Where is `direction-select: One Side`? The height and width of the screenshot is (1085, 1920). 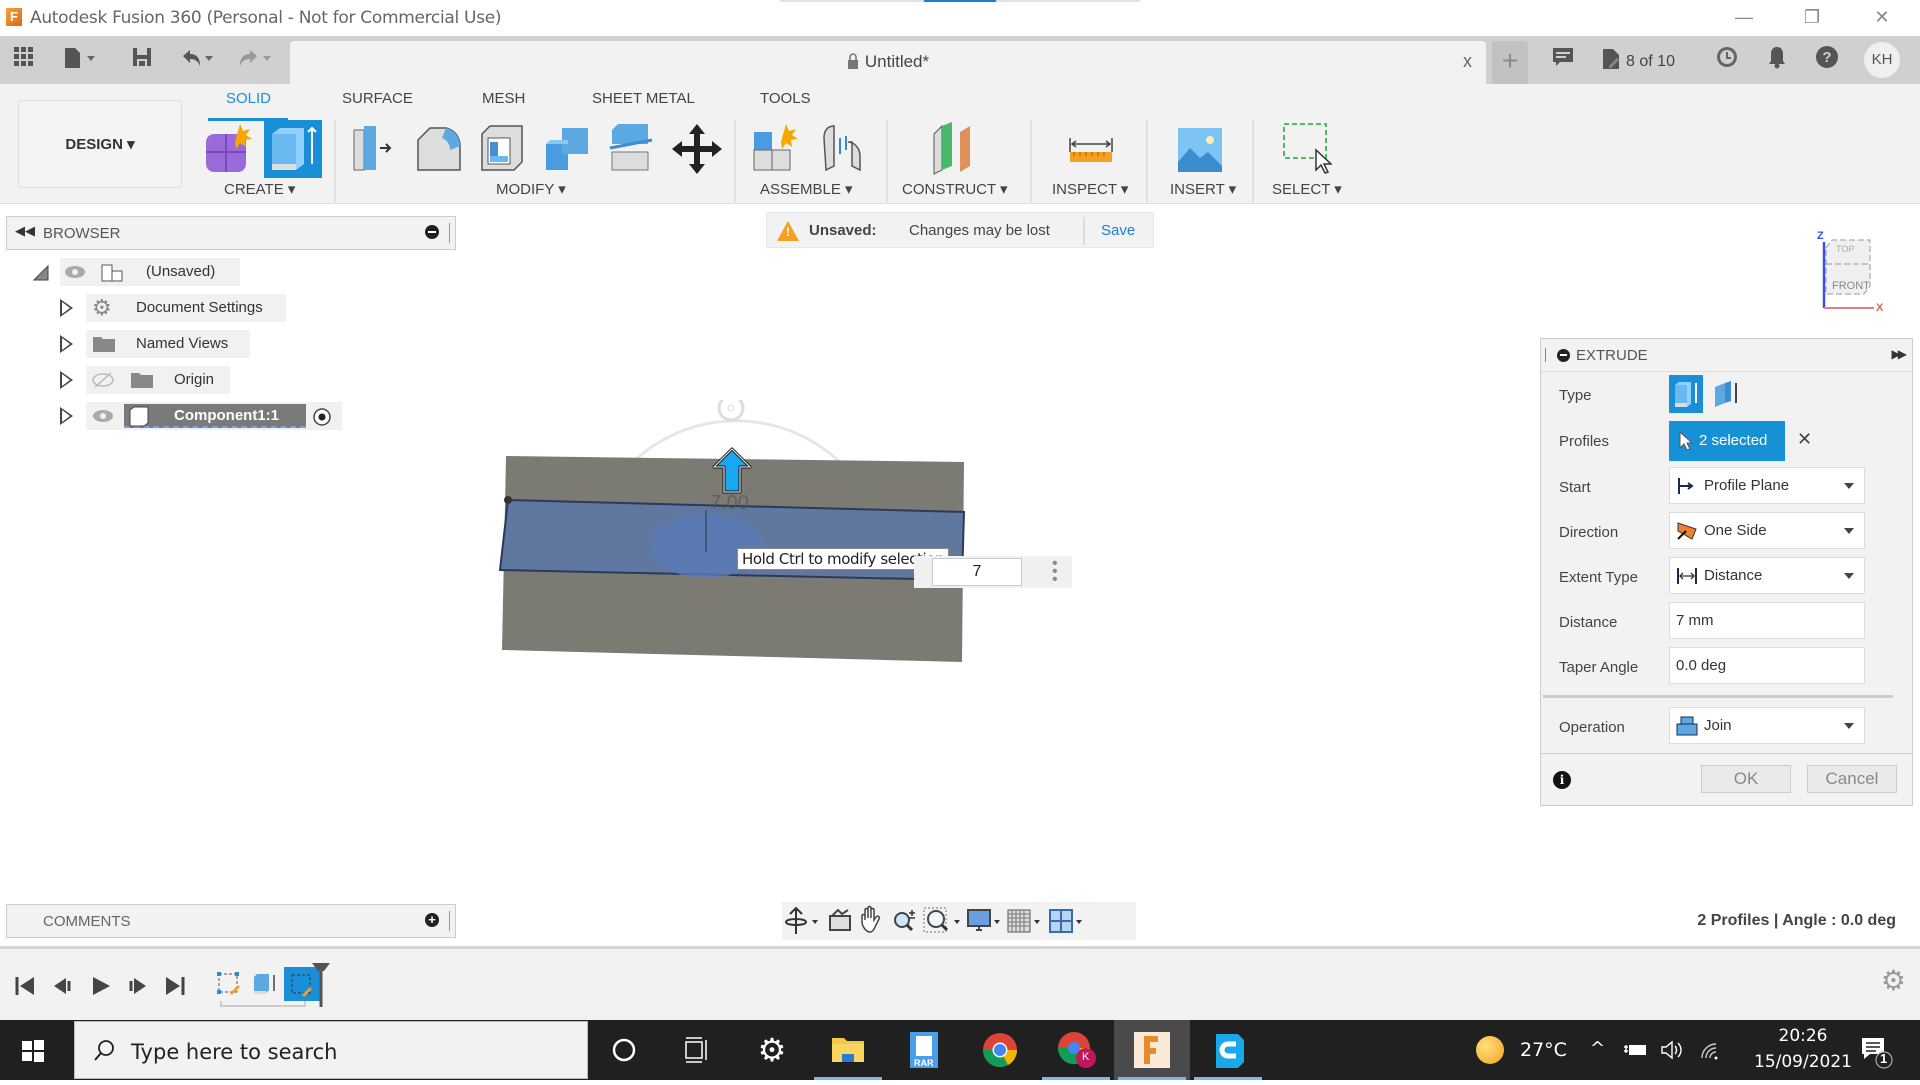 direction-select: One Side is located at coordinates (1767, 530).